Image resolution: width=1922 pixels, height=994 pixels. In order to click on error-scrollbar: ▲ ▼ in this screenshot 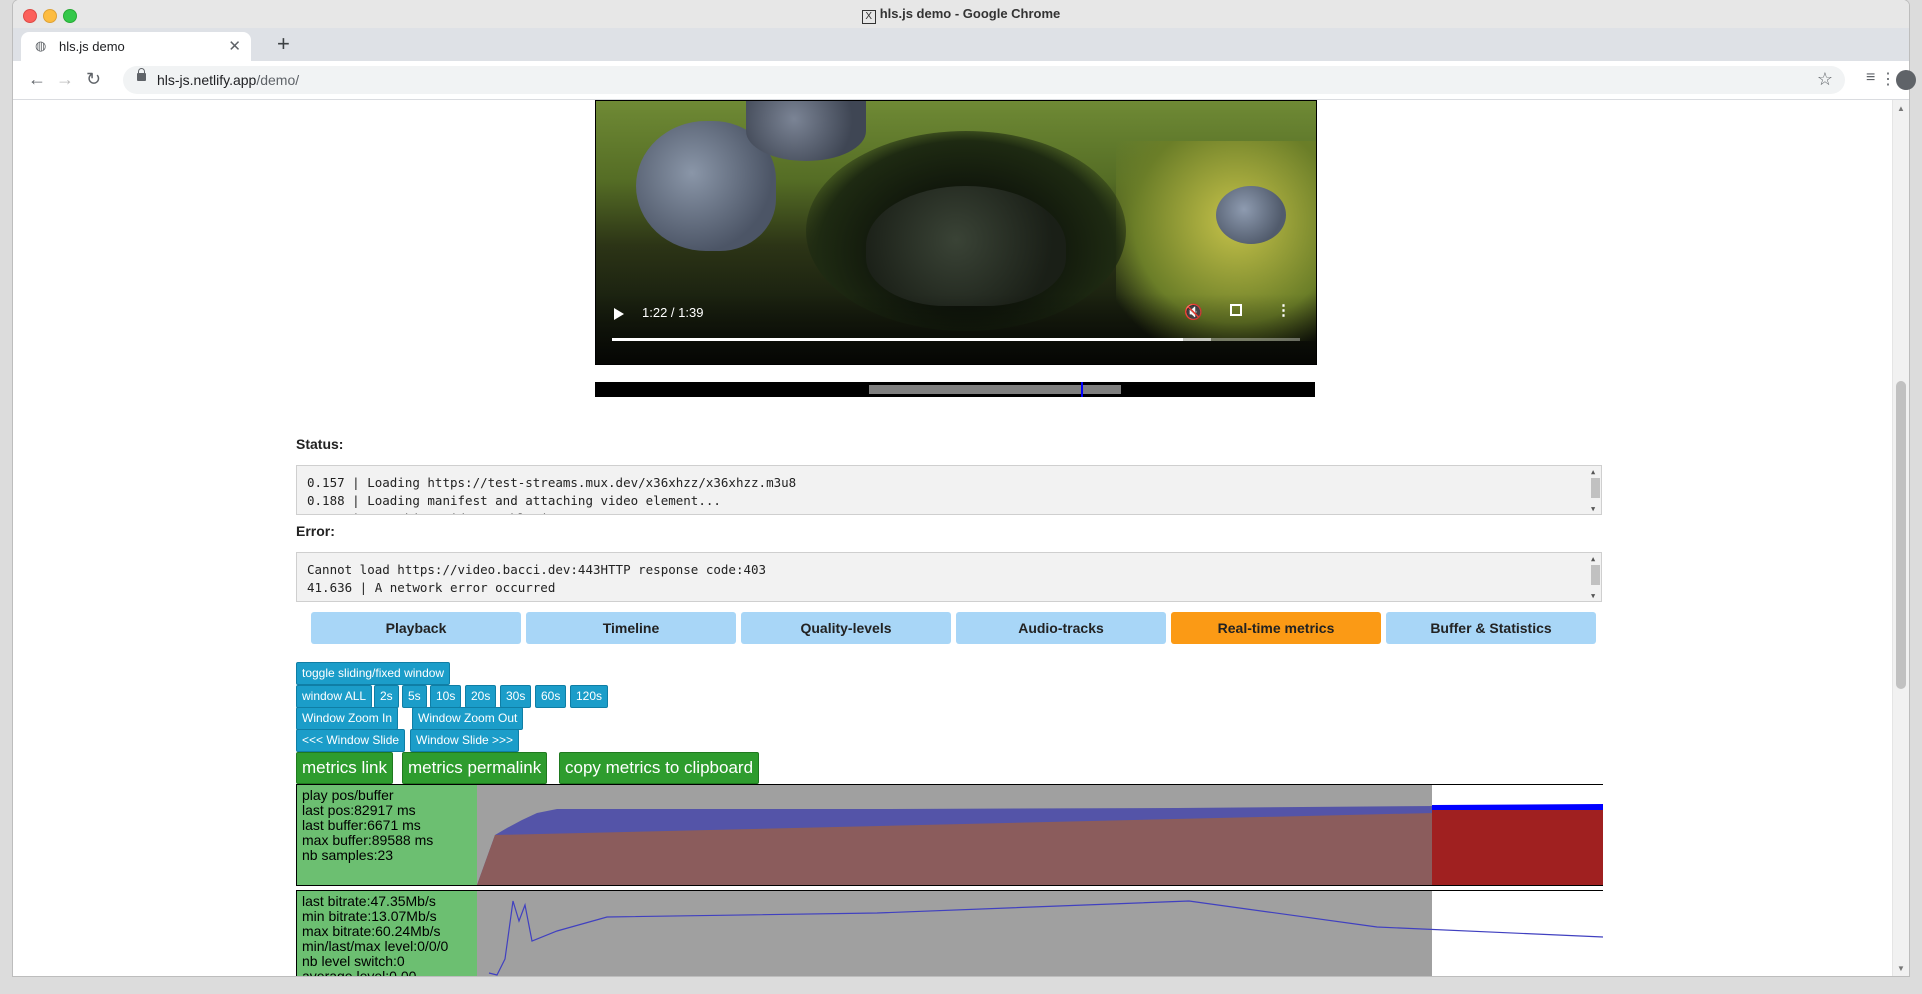, I will do `click(1595, 577)`.